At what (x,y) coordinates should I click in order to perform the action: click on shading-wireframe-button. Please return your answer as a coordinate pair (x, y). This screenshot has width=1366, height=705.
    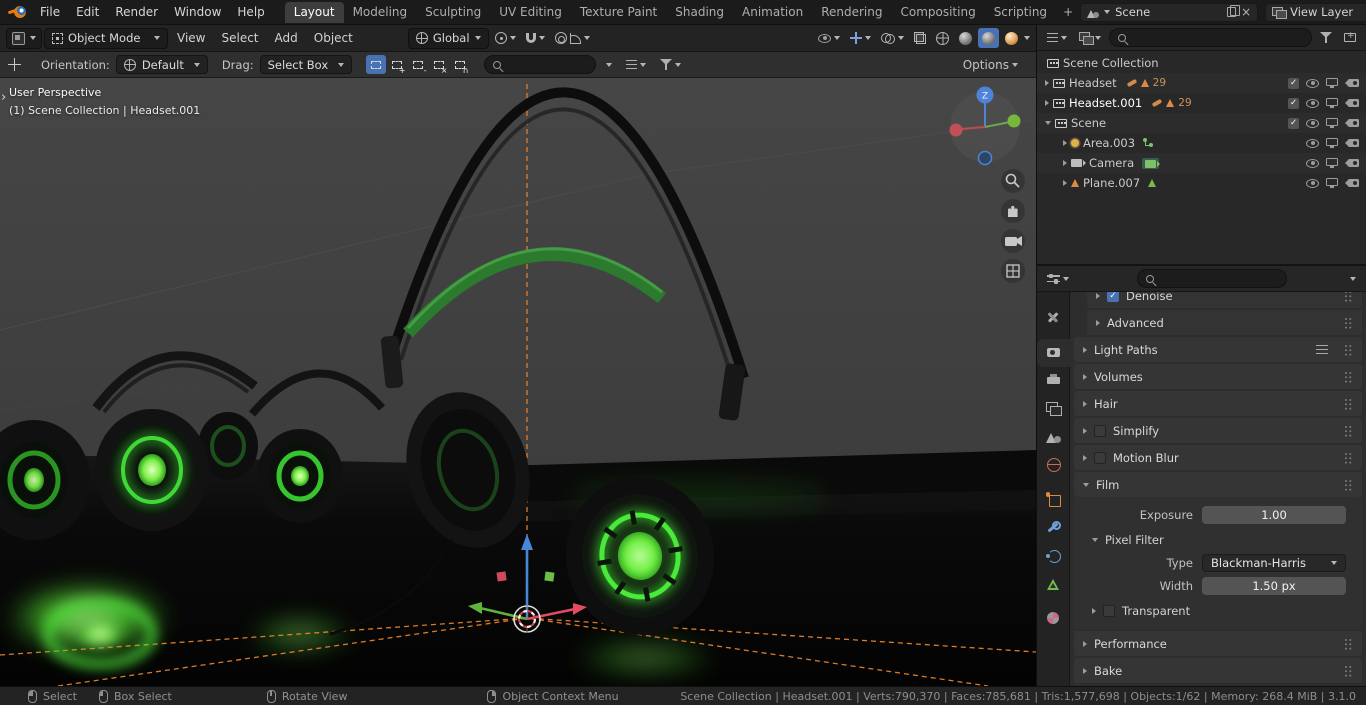
    Looking at the image, I should click on (942, 38).